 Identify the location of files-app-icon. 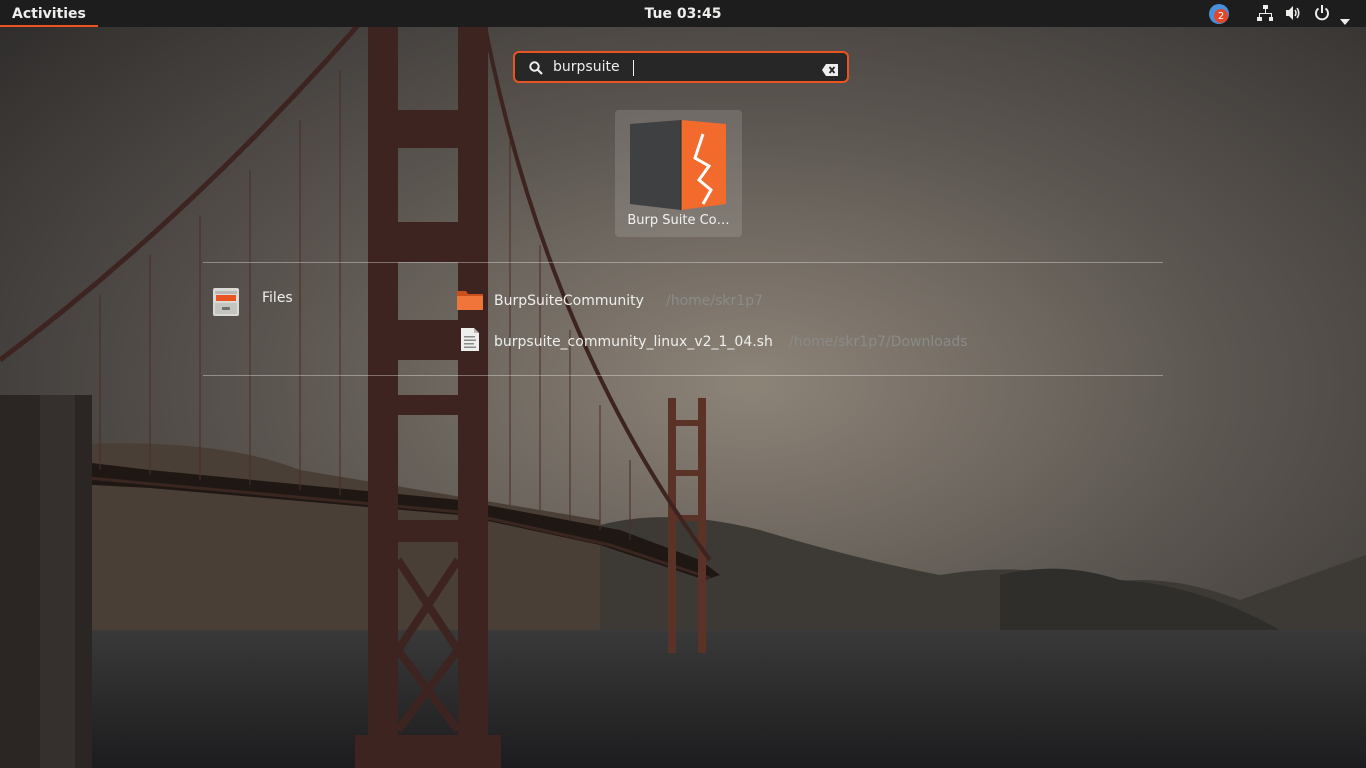
(226, 304).